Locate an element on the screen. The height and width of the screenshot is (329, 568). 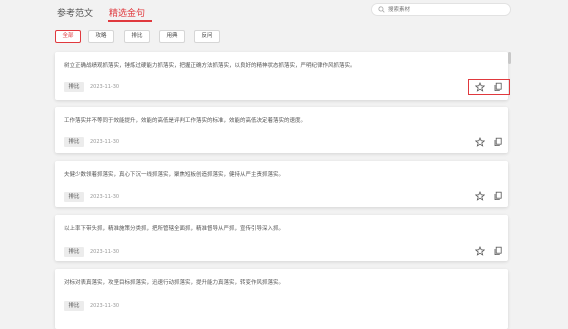
scrollbar-thumb is located at coordinates (509, 58).